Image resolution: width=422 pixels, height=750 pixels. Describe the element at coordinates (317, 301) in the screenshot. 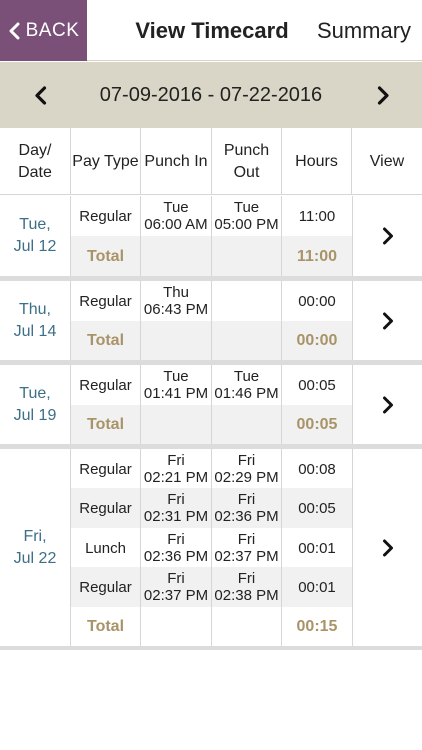

I see `hours-cell: 00:00` at that location.